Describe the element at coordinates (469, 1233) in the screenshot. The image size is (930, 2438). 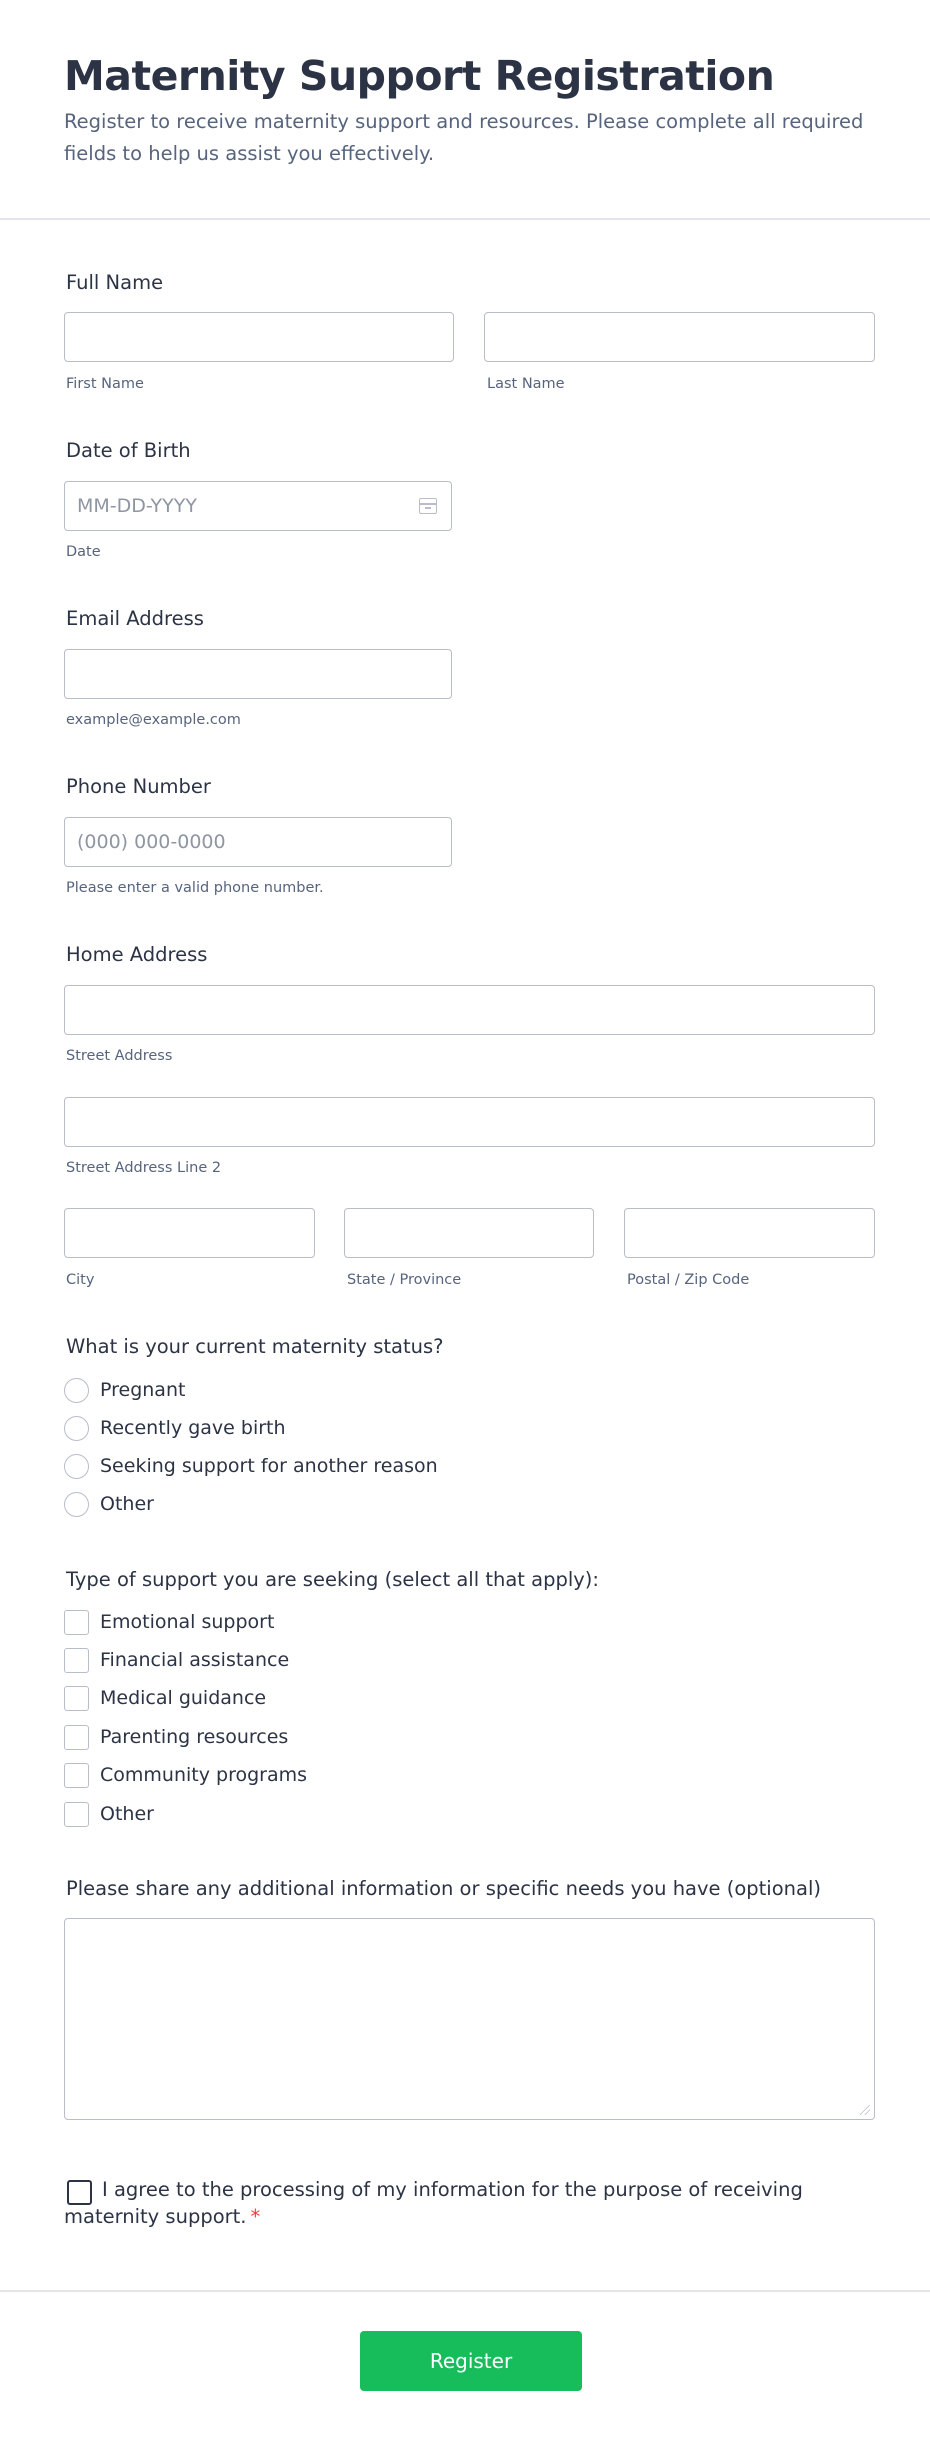
I see `state-input` at that location.